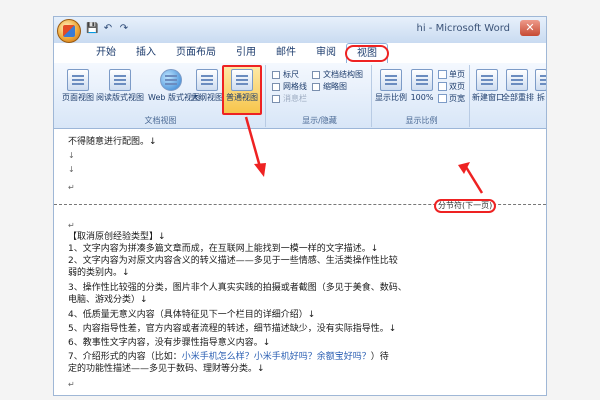  What do you see at coordinates (246, 53) in the screenshot?
I see `tab-references: 引用` at bounding box center [246, 53].